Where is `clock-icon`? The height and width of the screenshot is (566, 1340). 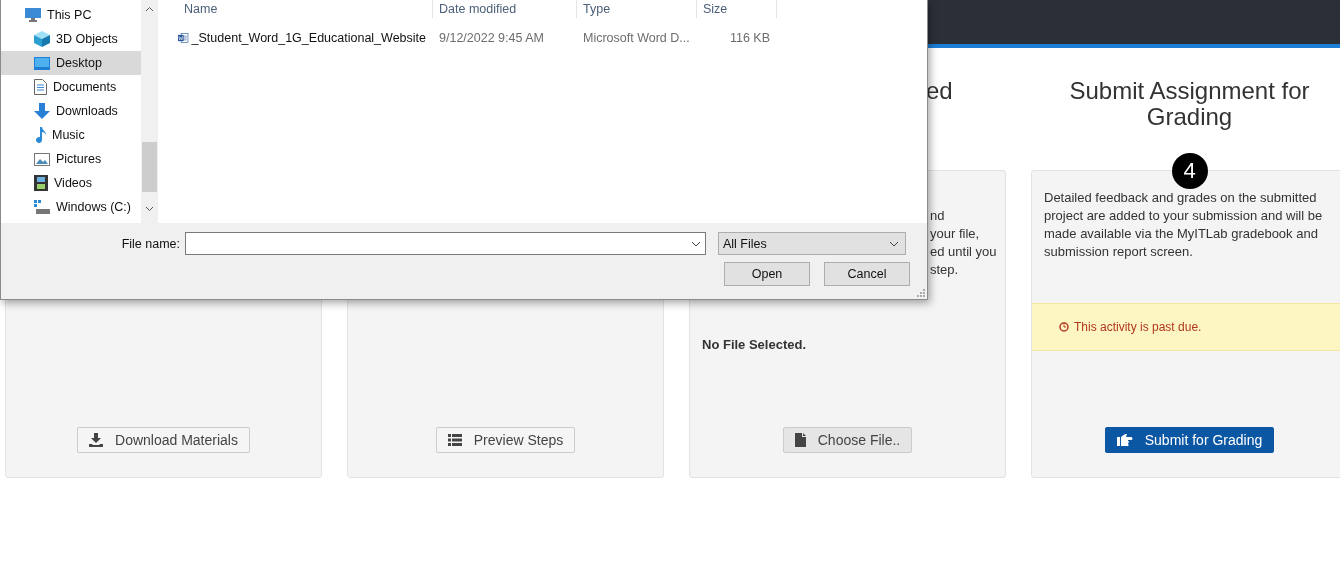
clock-icon is located at coordinates (1064, 327).